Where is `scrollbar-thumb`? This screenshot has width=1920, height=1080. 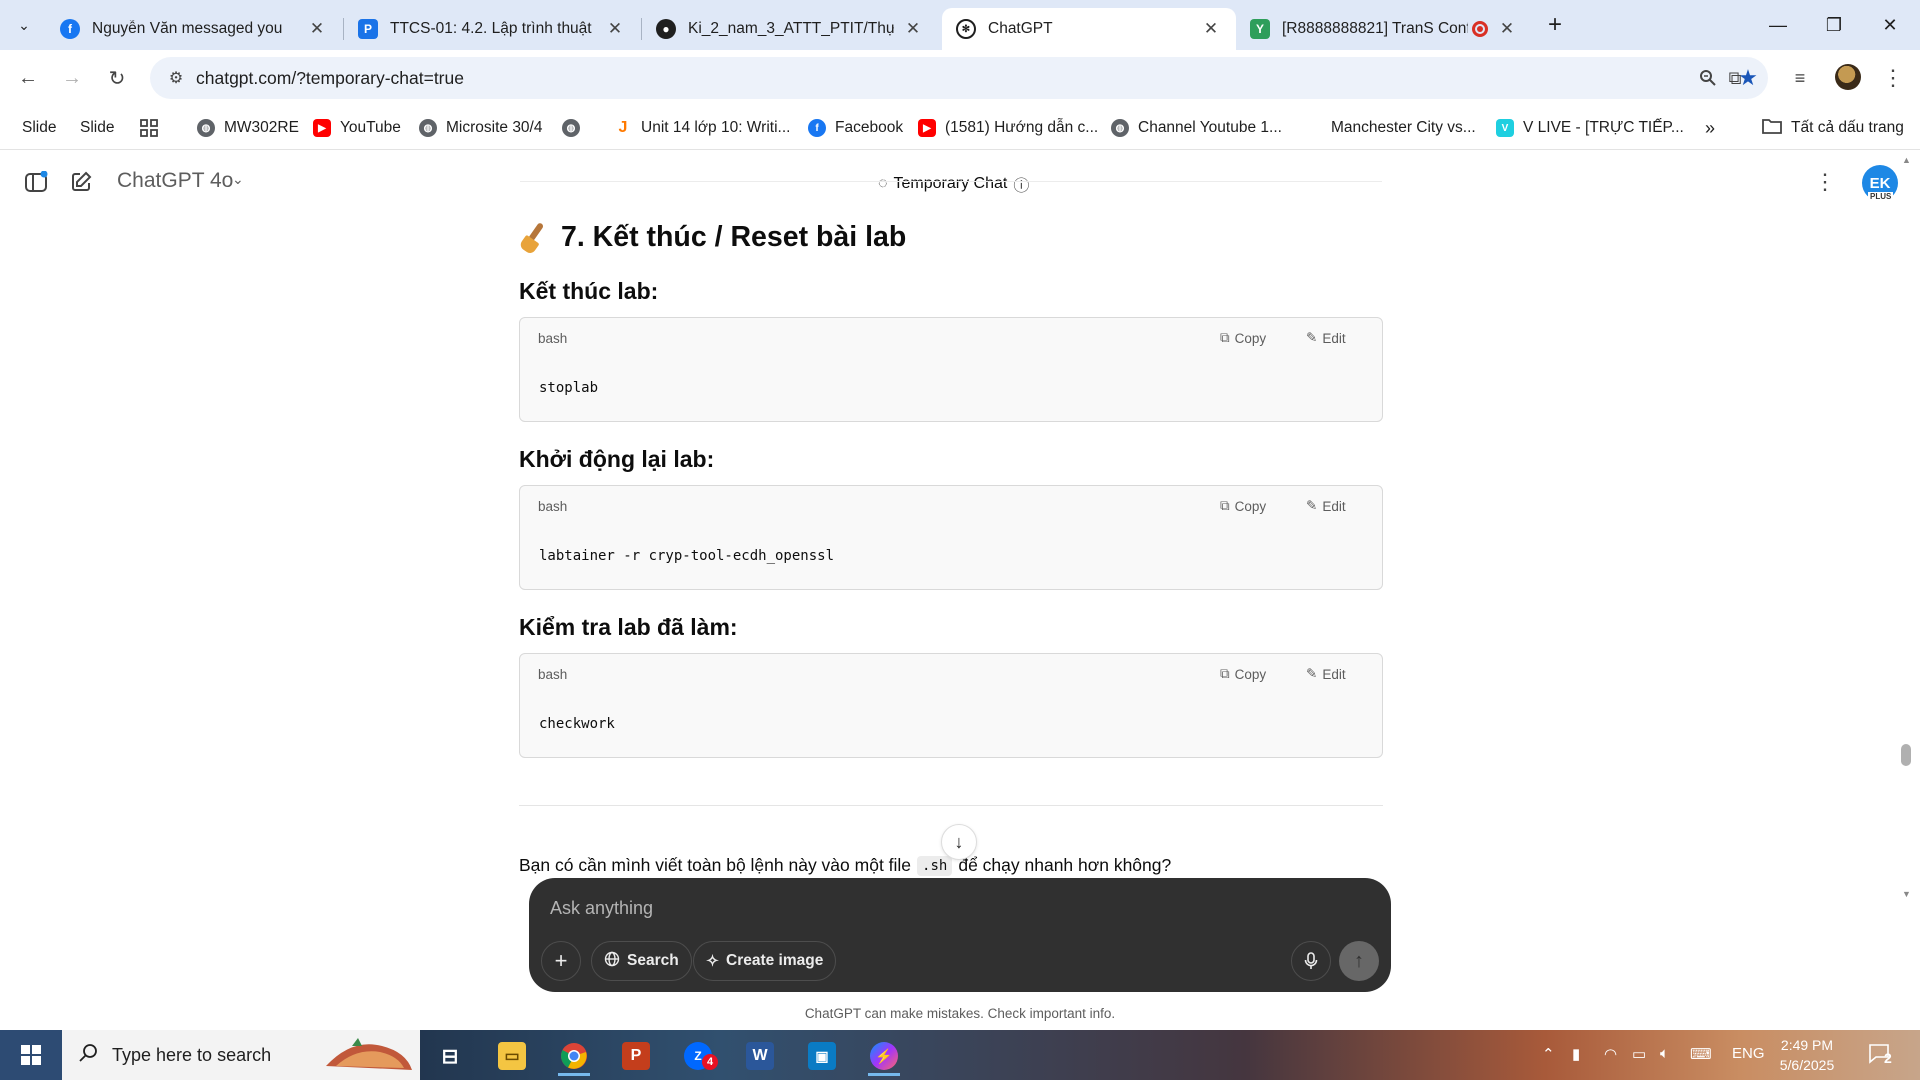
scrollbar-thumb is located at coordinates (1906, 755).